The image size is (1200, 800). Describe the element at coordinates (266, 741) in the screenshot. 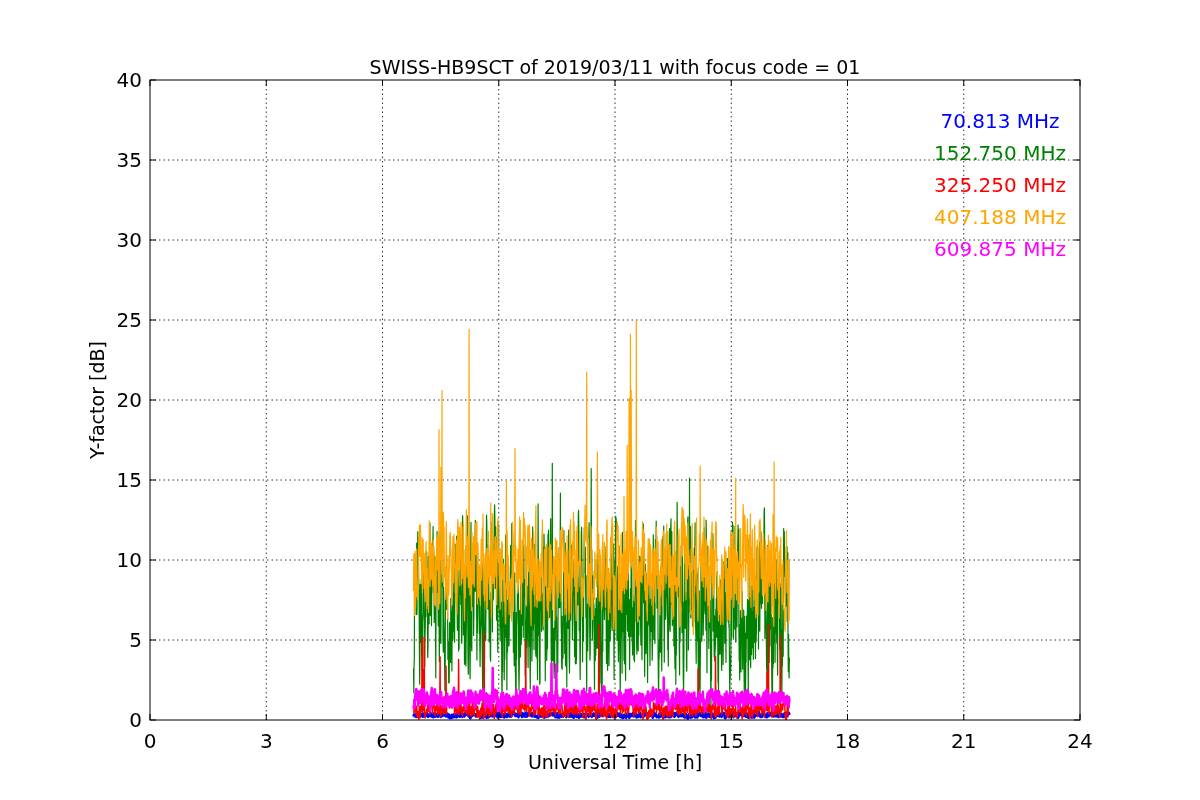

I see `x-tick-label: 3` at that location.